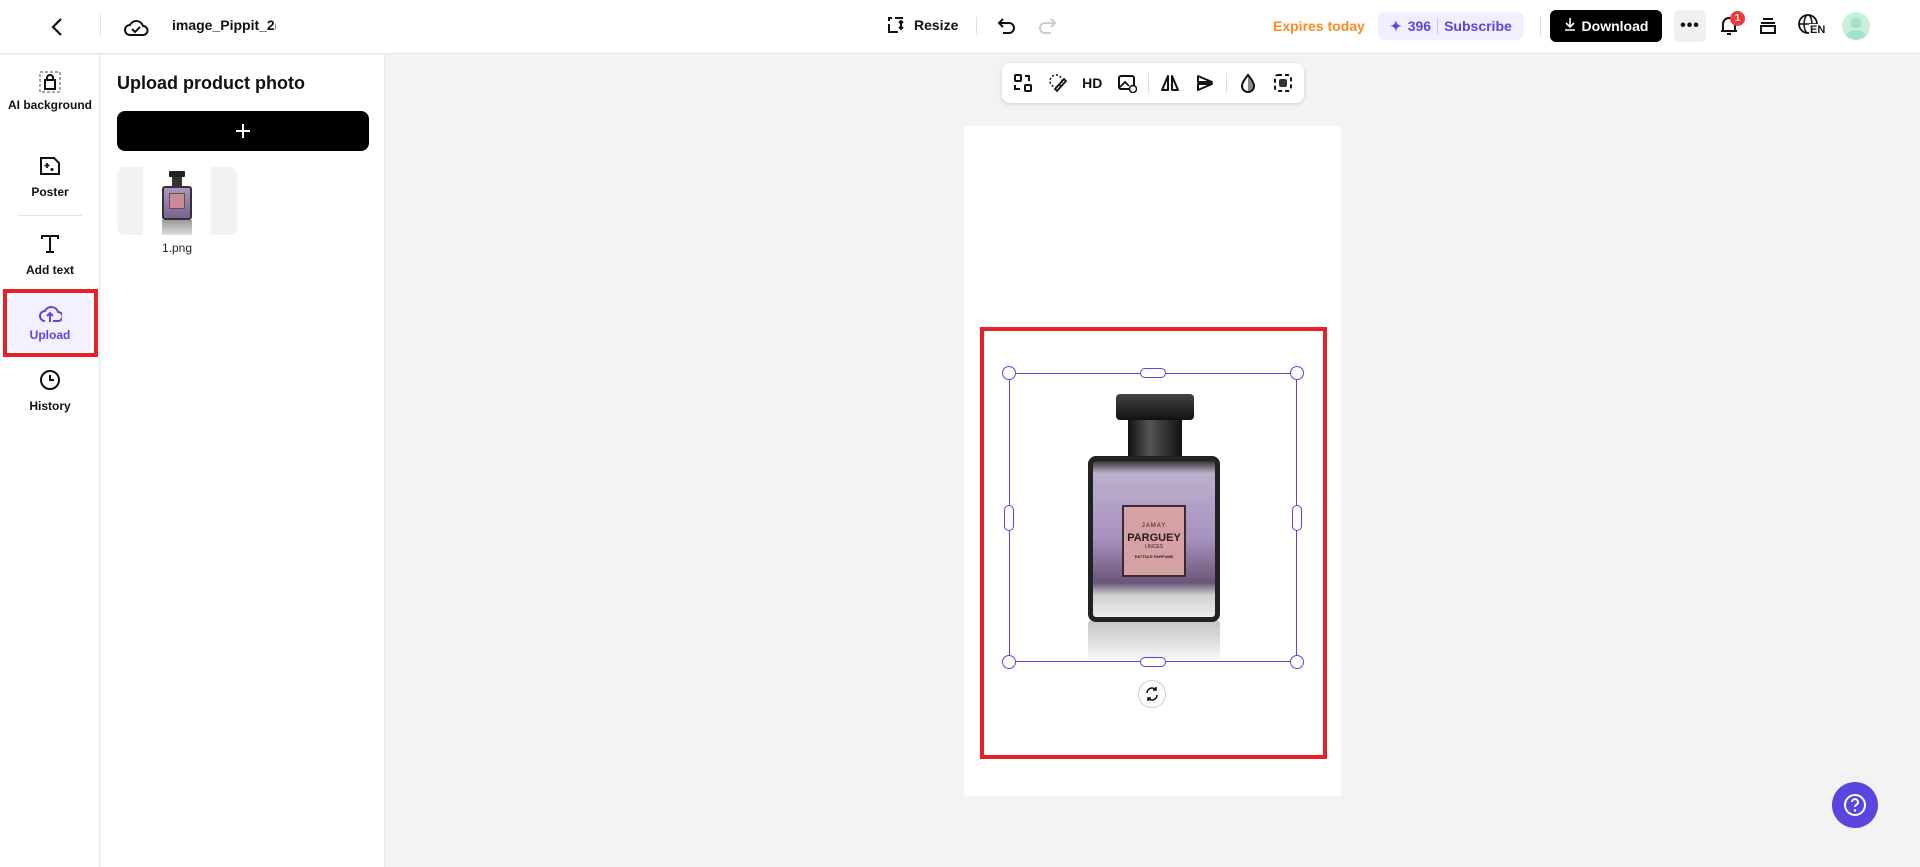  I want to click on layers-icon, so click(1768, 26).